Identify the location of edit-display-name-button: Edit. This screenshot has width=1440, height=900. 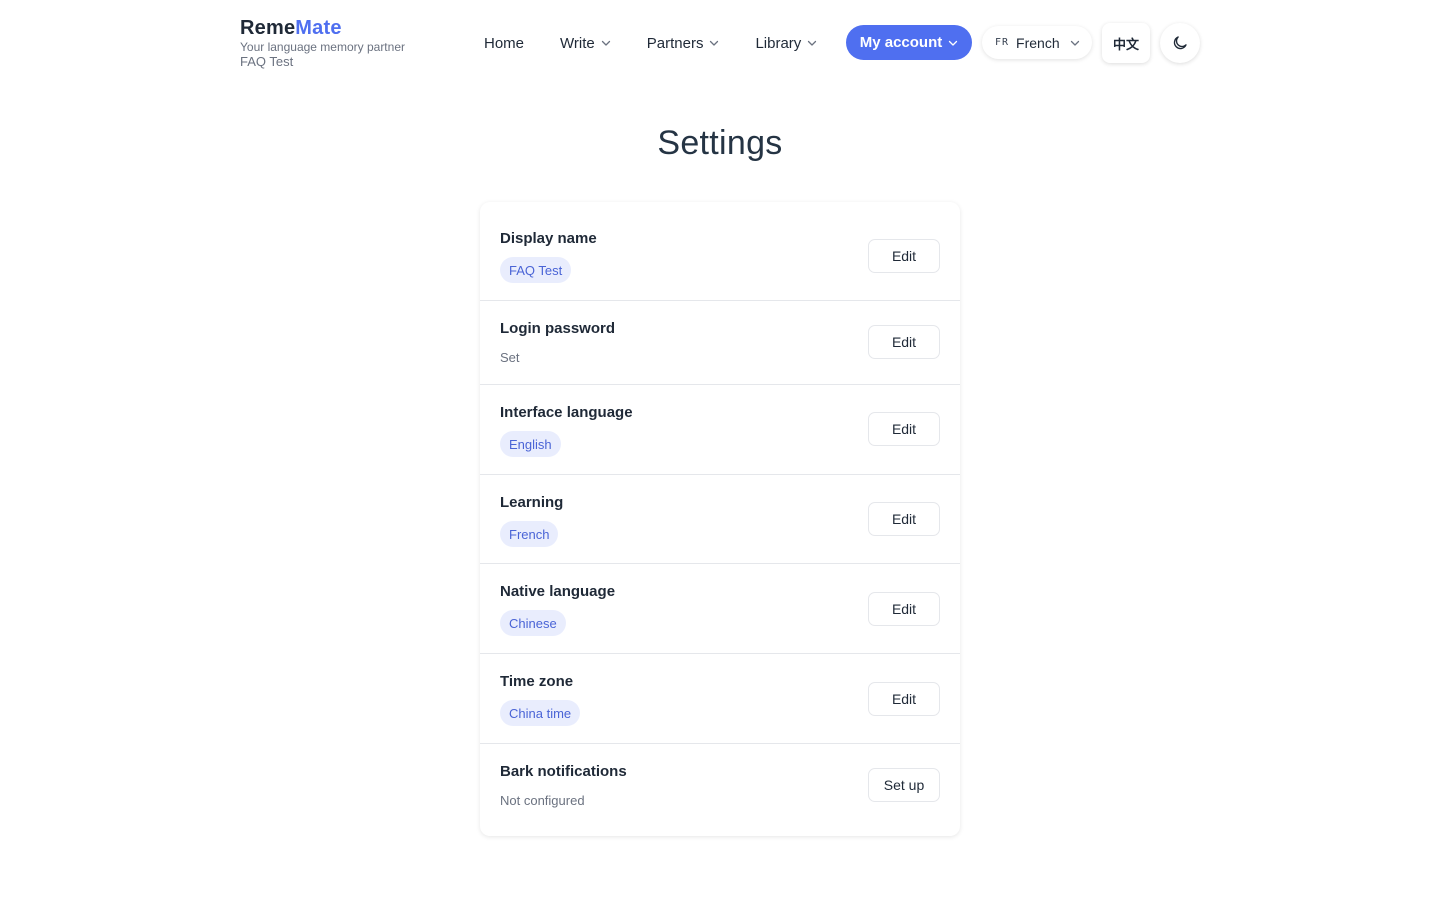
(904, 256).